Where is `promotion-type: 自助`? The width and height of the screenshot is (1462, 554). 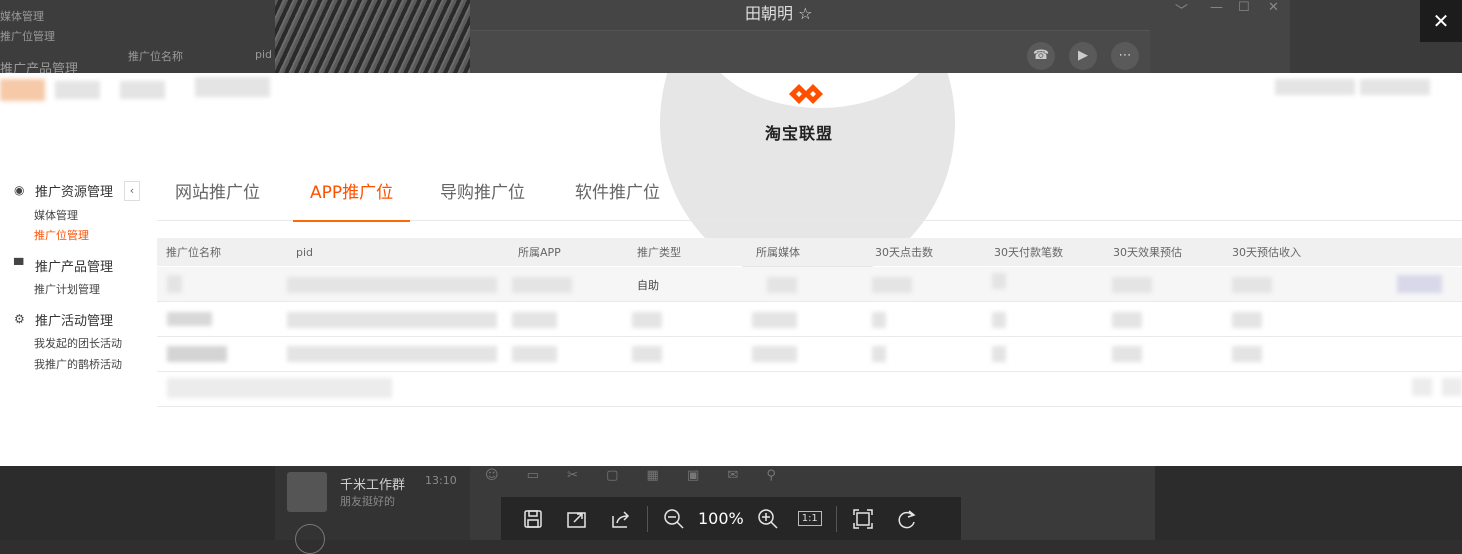 promotion-type: 自助 is located at coordinates (648, 285).